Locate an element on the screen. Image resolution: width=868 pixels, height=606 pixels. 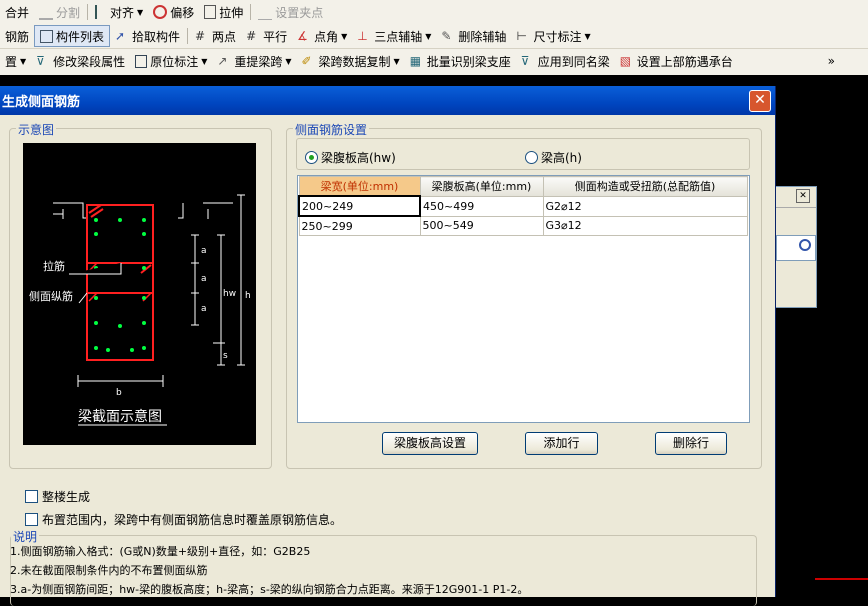
table-header-row: 梁宽(单位:mm) 梁腹板高(单位:mm) 侧面构造或受扭筋(总配筋值) is located at coordinates (523, 186).